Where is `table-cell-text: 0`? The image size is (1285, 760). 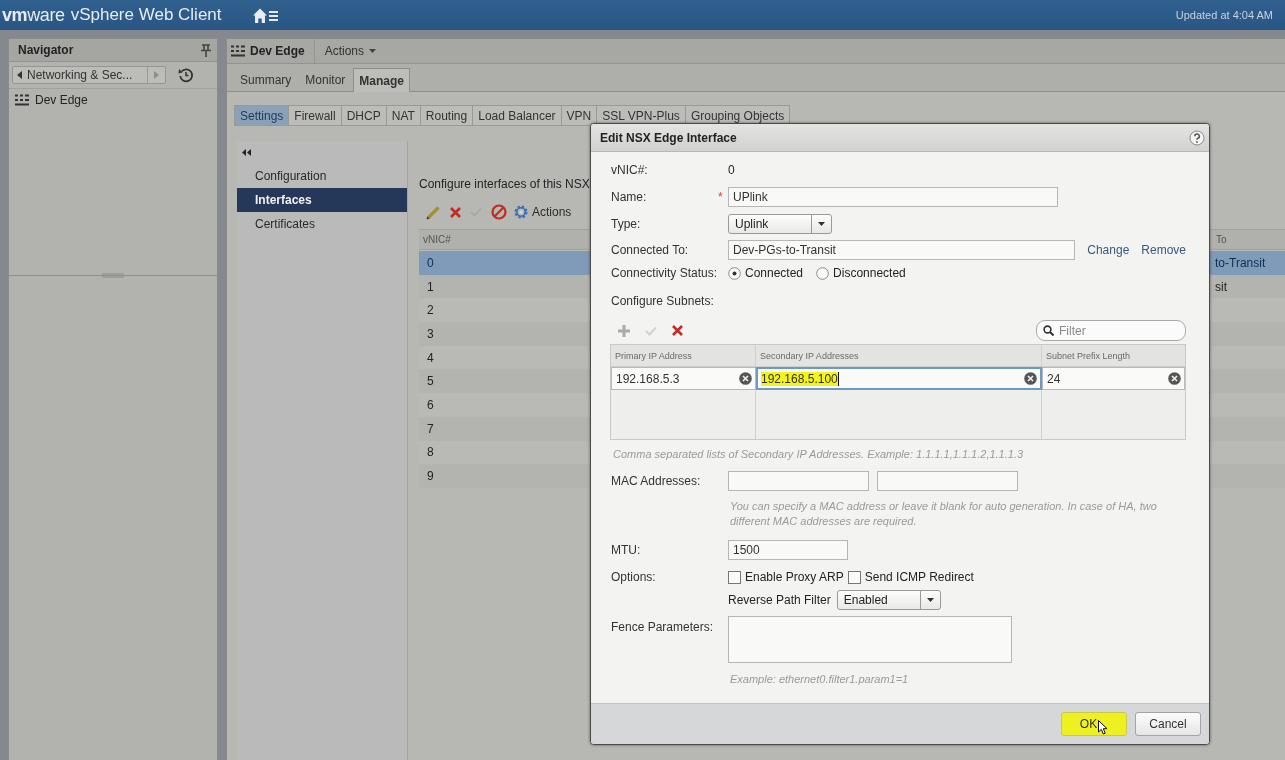
table-cell-text: 0 is located at coordinates (430, 262).